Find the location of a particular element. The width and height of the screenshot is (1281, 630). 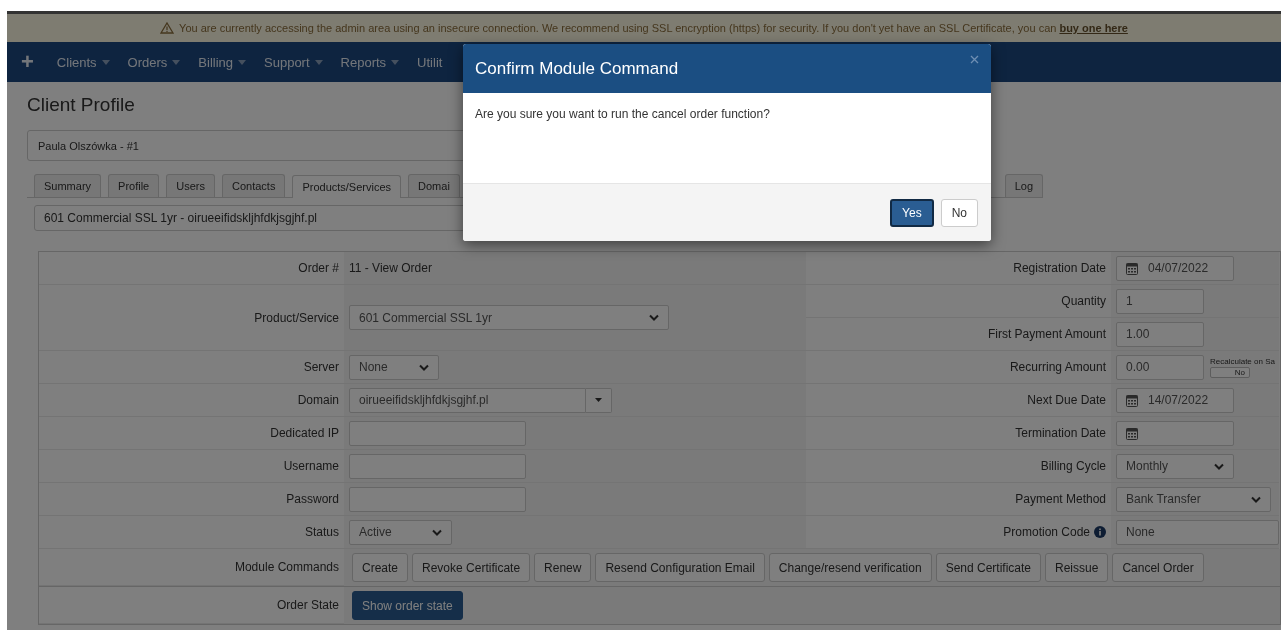

nav-menu-item: Utilit is located at coordinates (430, 62).